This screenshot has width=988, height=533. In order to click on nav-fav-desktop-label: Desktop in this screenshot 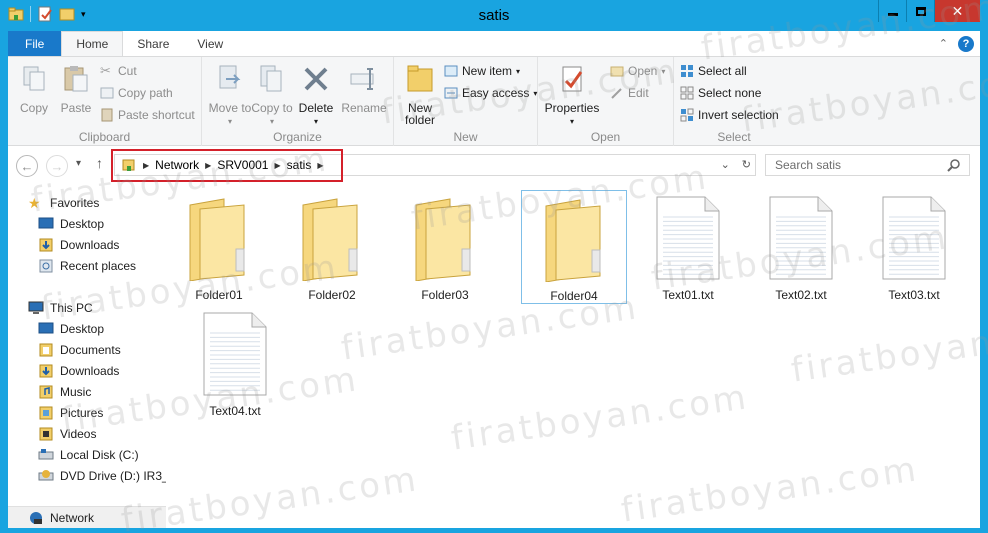, I will do `click(82, 224)`.